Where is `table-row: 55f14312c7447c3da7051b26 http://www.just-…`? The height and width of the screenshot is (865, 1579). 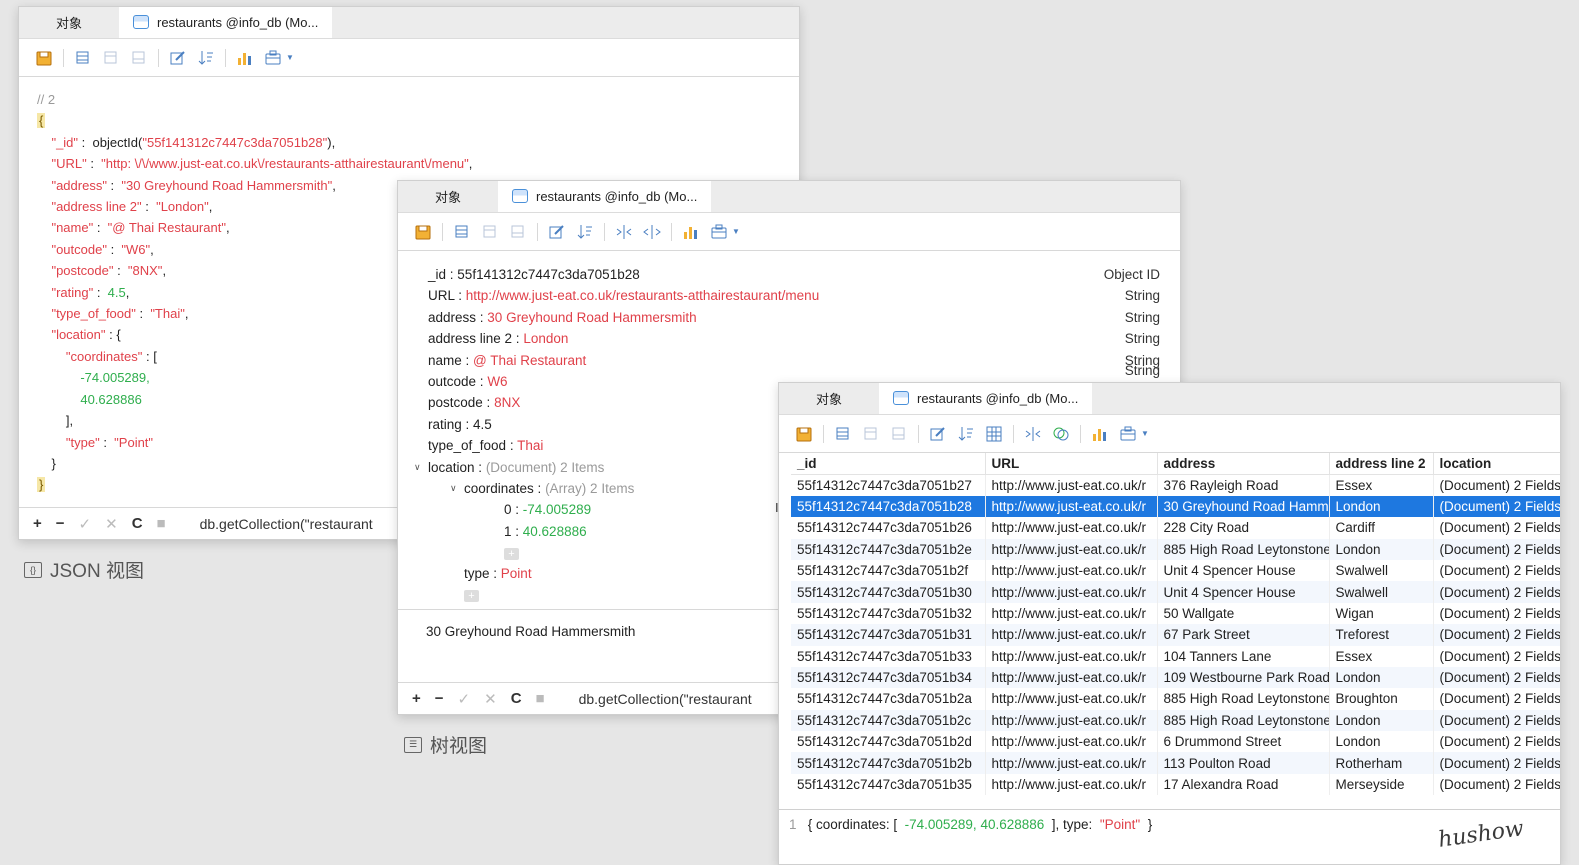 table-row: 55f14312c7447c3da7051b26 http://www.just-… is located at coordinates (1175, 528).